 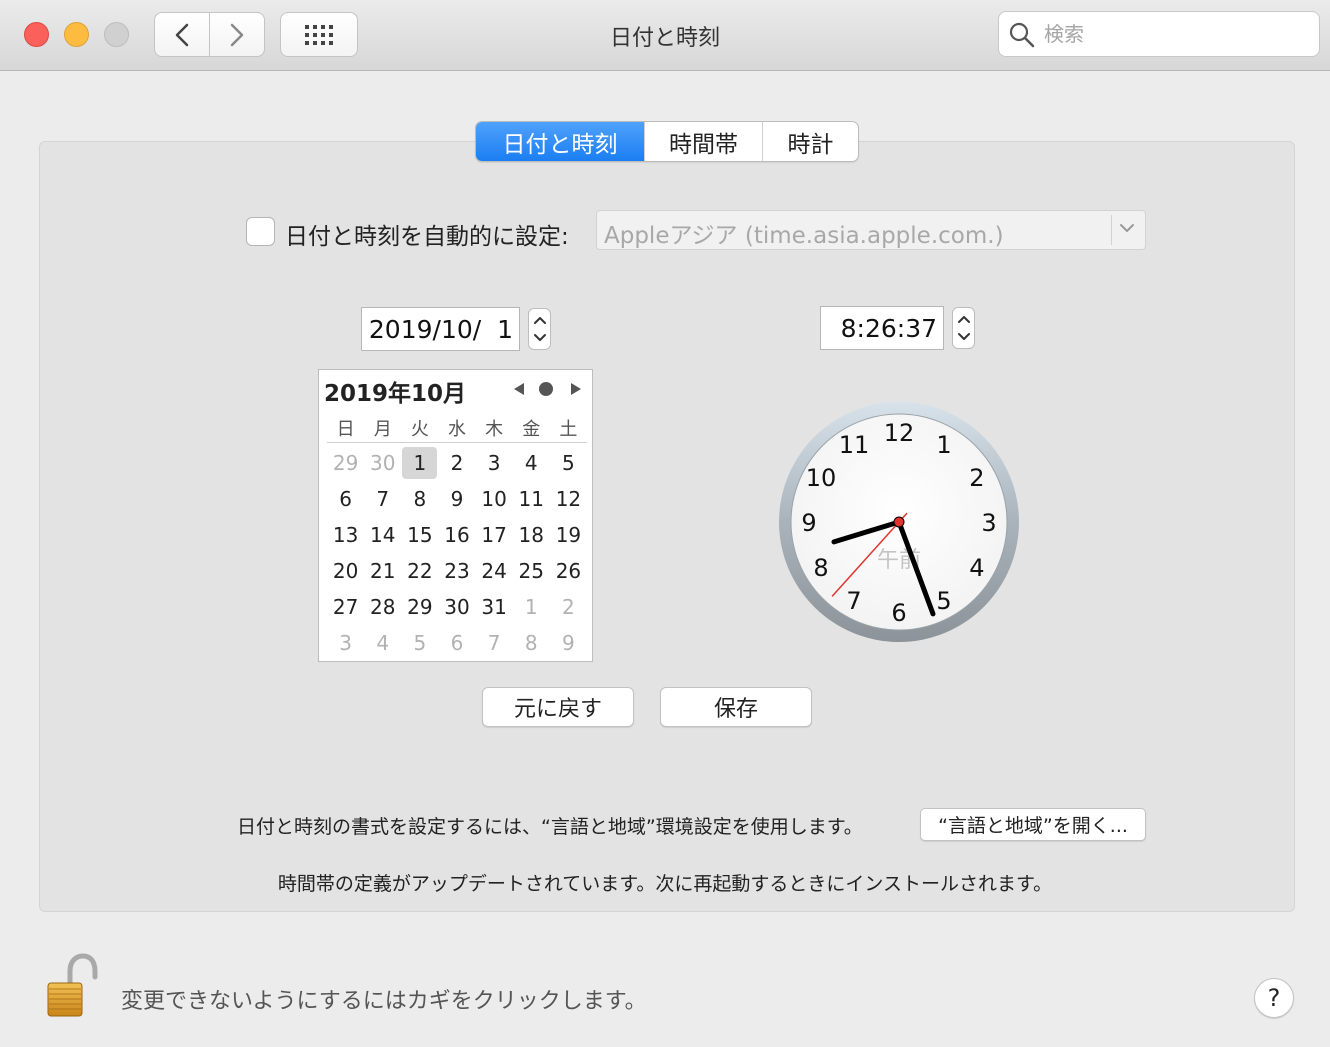 What do you see at coordinates (395, 394) in the screenshot?
I see `calendar-month-title: 2019年10月` at bounding box center [395, 394].